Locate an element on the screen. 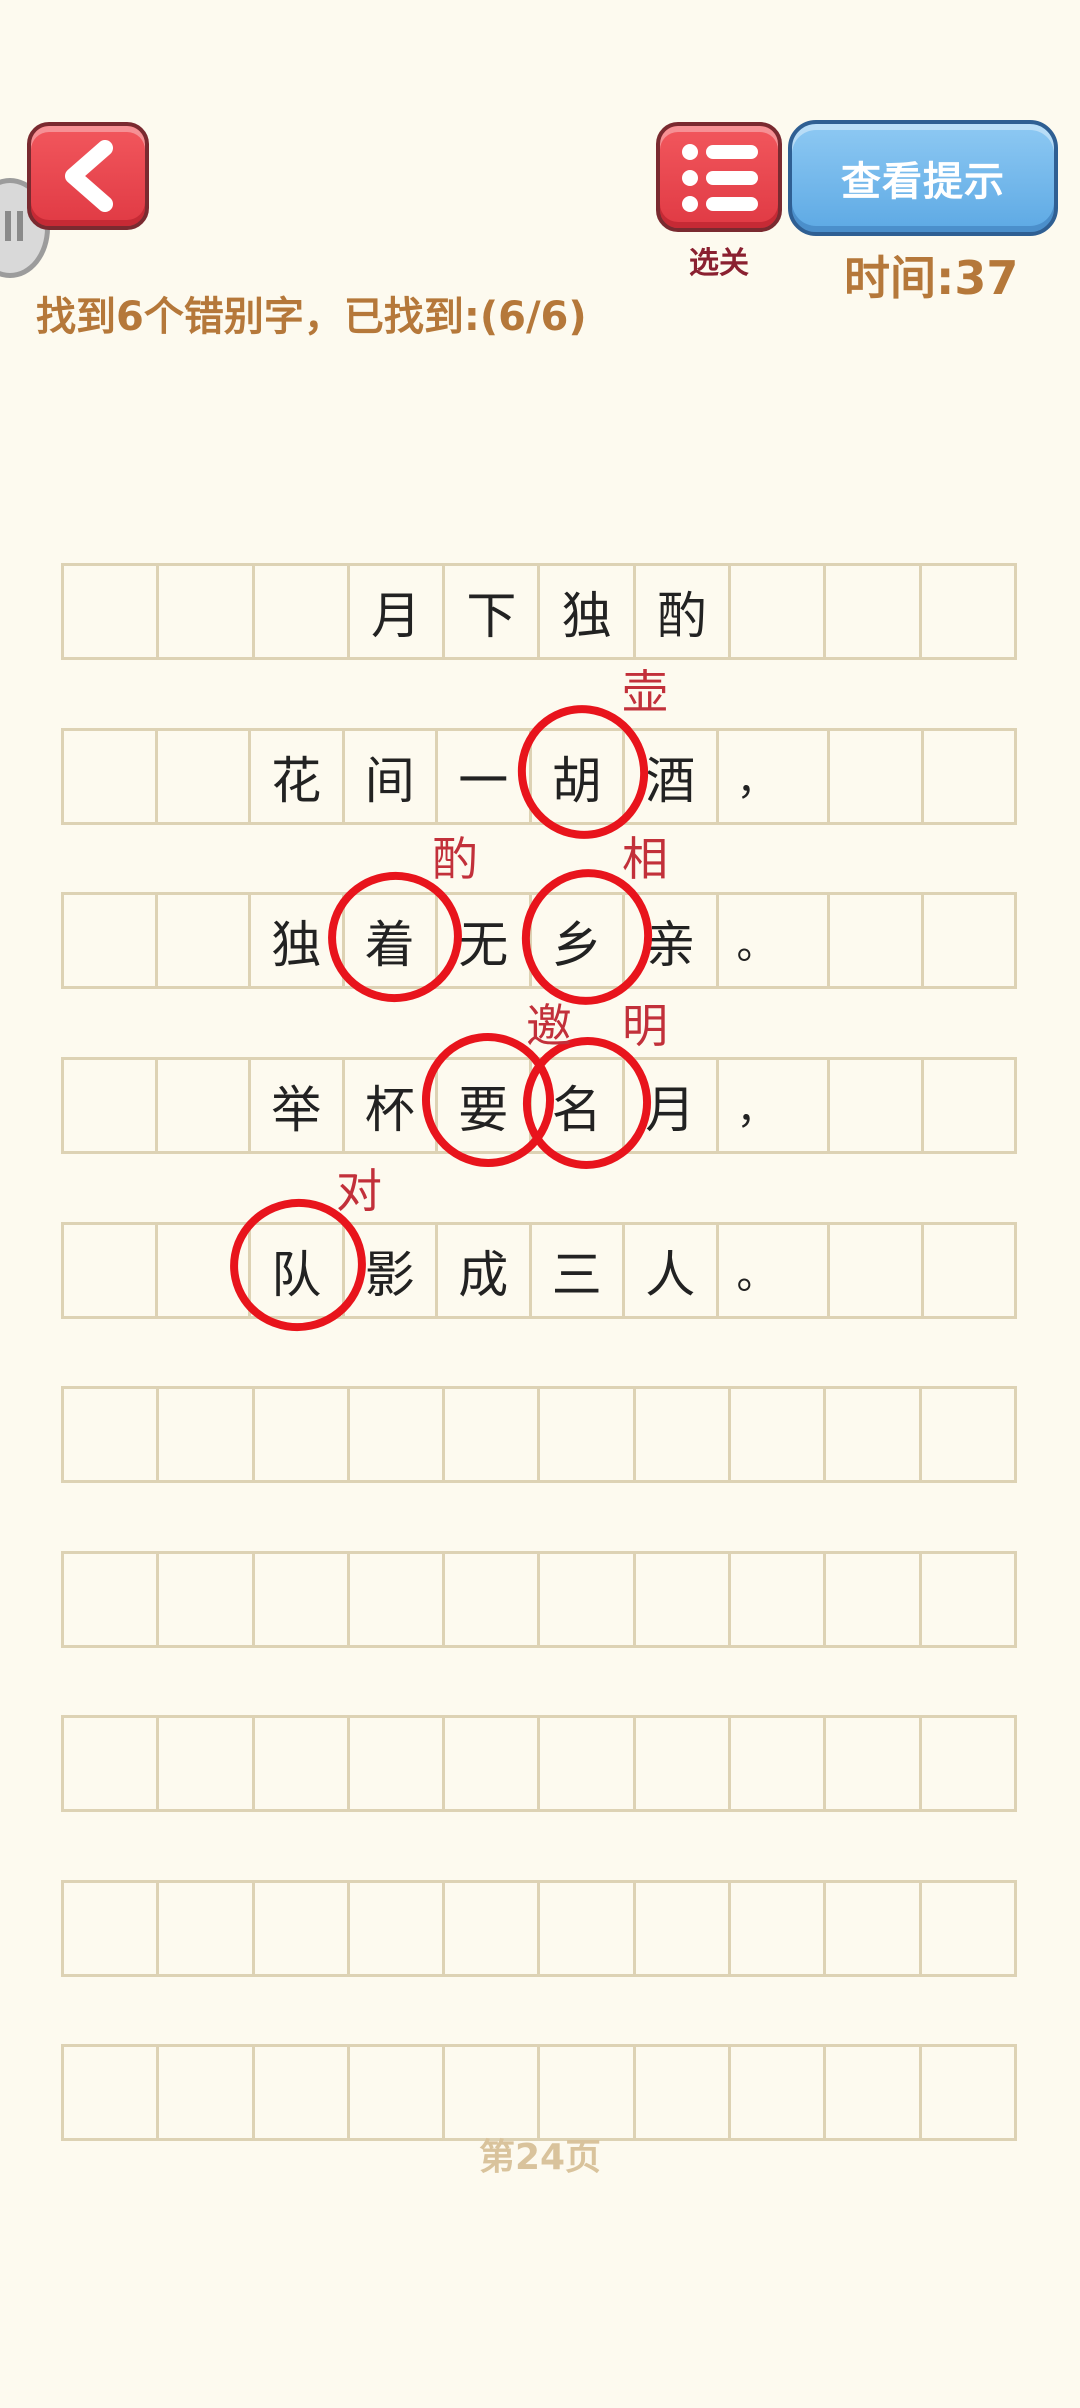 This screenshot has width=1080, height=2408. grid-cell: 间 is located at coordinates (391, 776).